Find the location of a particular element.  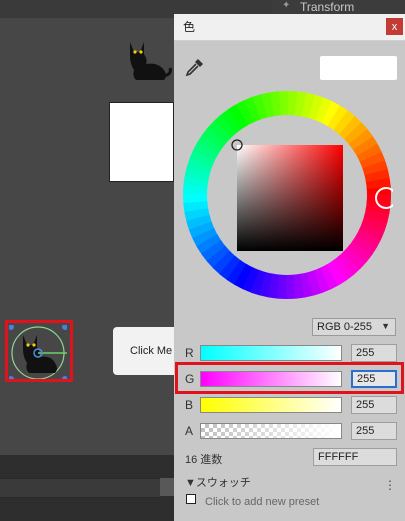

click-me-button: Click Me is located at coordinates (144, 351).